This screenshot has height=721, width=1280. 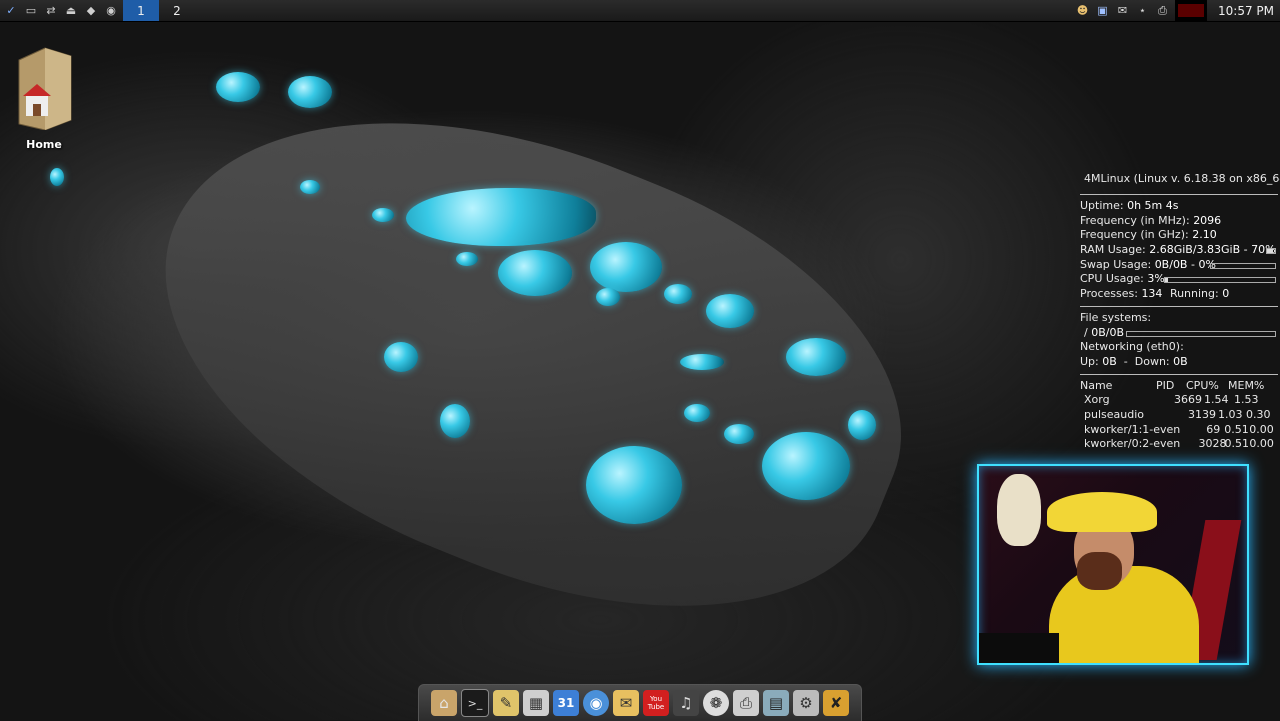 I want to click on home-folder-icon: ⌂, so click(x=444, y=703).